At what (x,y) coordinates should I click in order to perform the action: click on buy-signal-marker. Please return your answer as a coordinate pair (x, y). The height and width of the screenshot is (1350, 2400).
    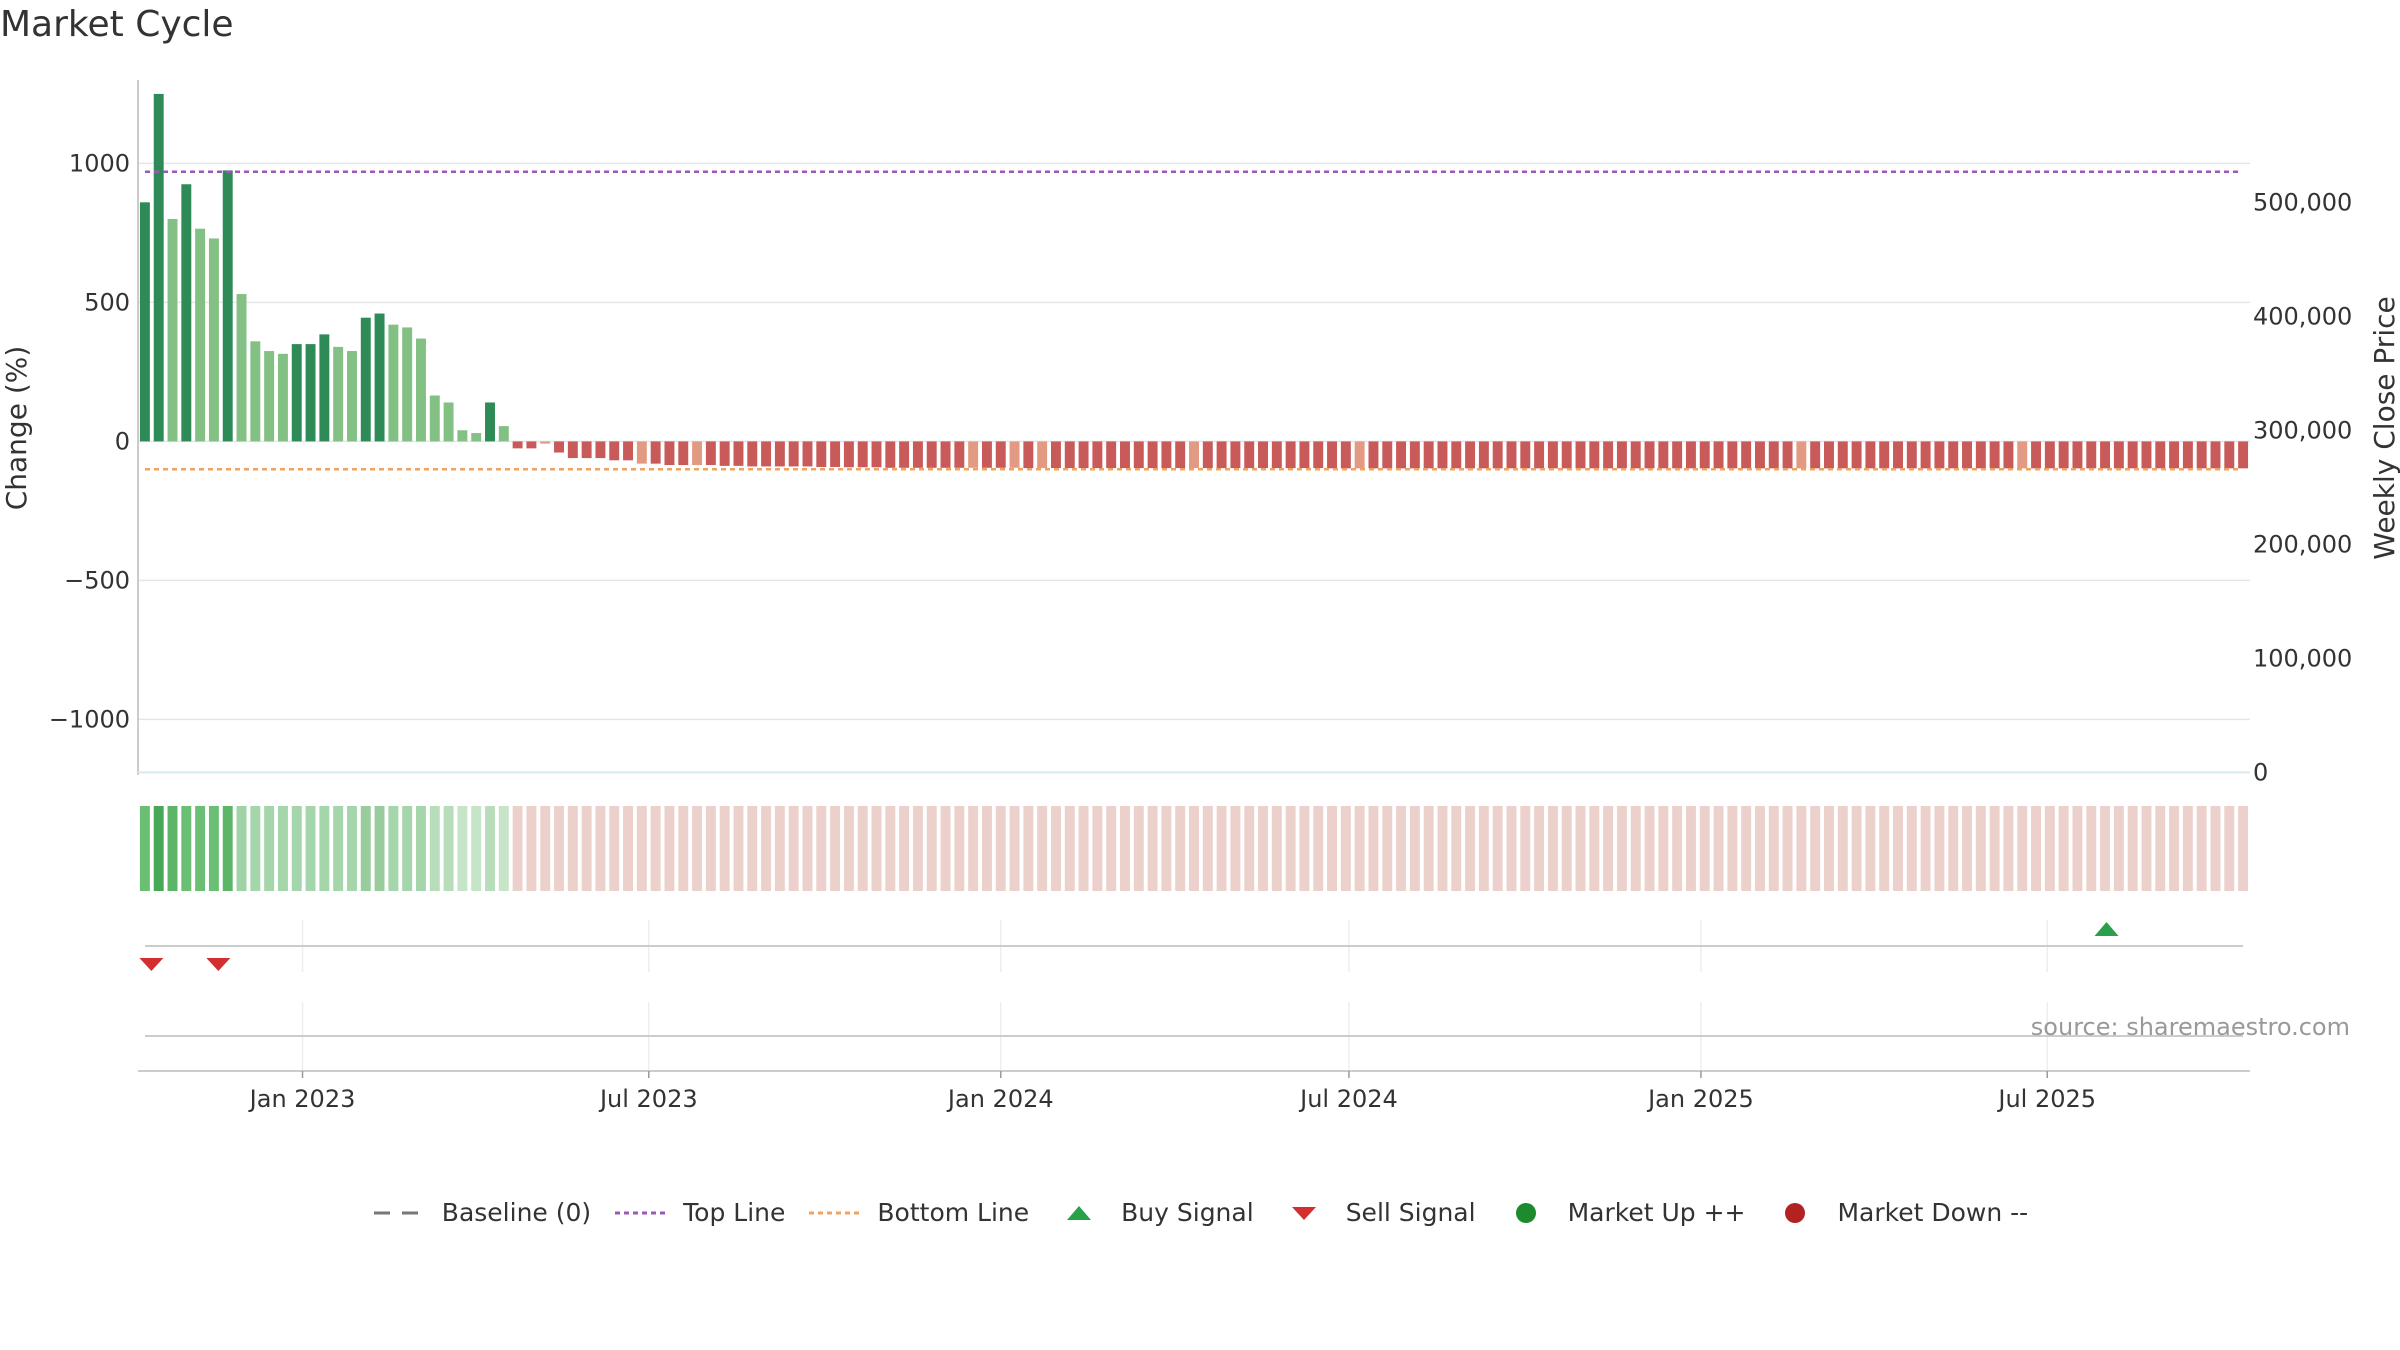
    Looking at the image, I should click on (2106, 929).